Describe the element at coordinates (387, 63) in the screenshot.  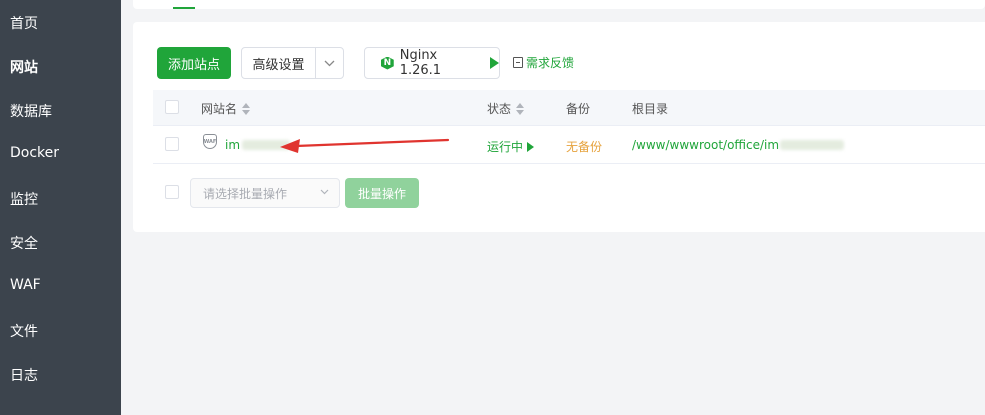
I see `nginx-logo-icon: N` at that location.